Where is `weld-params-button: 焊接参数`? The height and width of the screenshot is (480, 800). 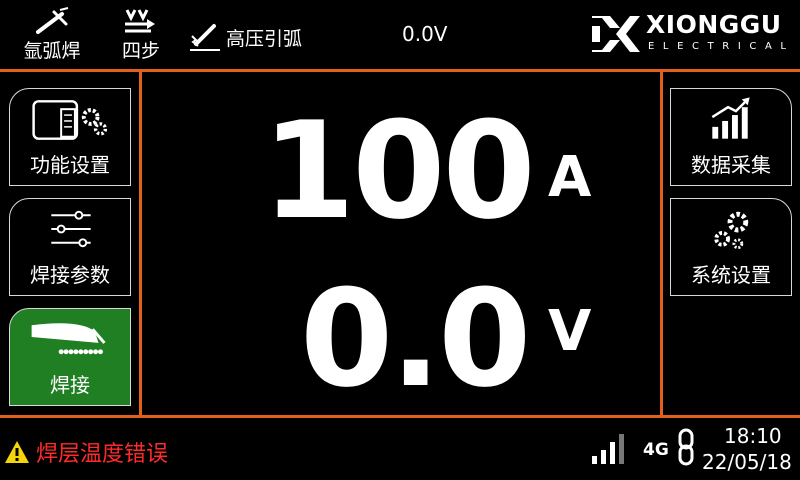
weld-params-button: 焊接参数 is located at coordinates (70, 247).